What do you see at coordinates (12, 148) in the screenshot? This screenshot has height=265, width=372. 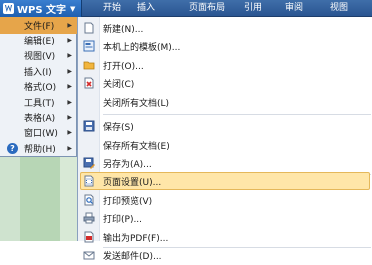 I see `help-icon: ?` at bounding box center [12, 148].